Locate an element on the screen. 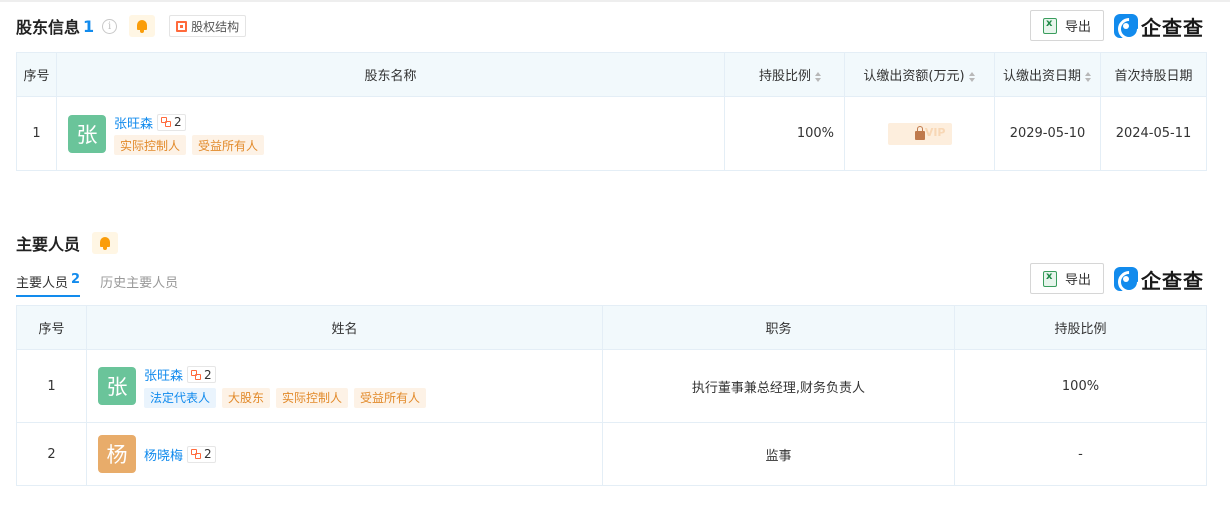  col-position: 职务 is located at coordinates (778, 327).